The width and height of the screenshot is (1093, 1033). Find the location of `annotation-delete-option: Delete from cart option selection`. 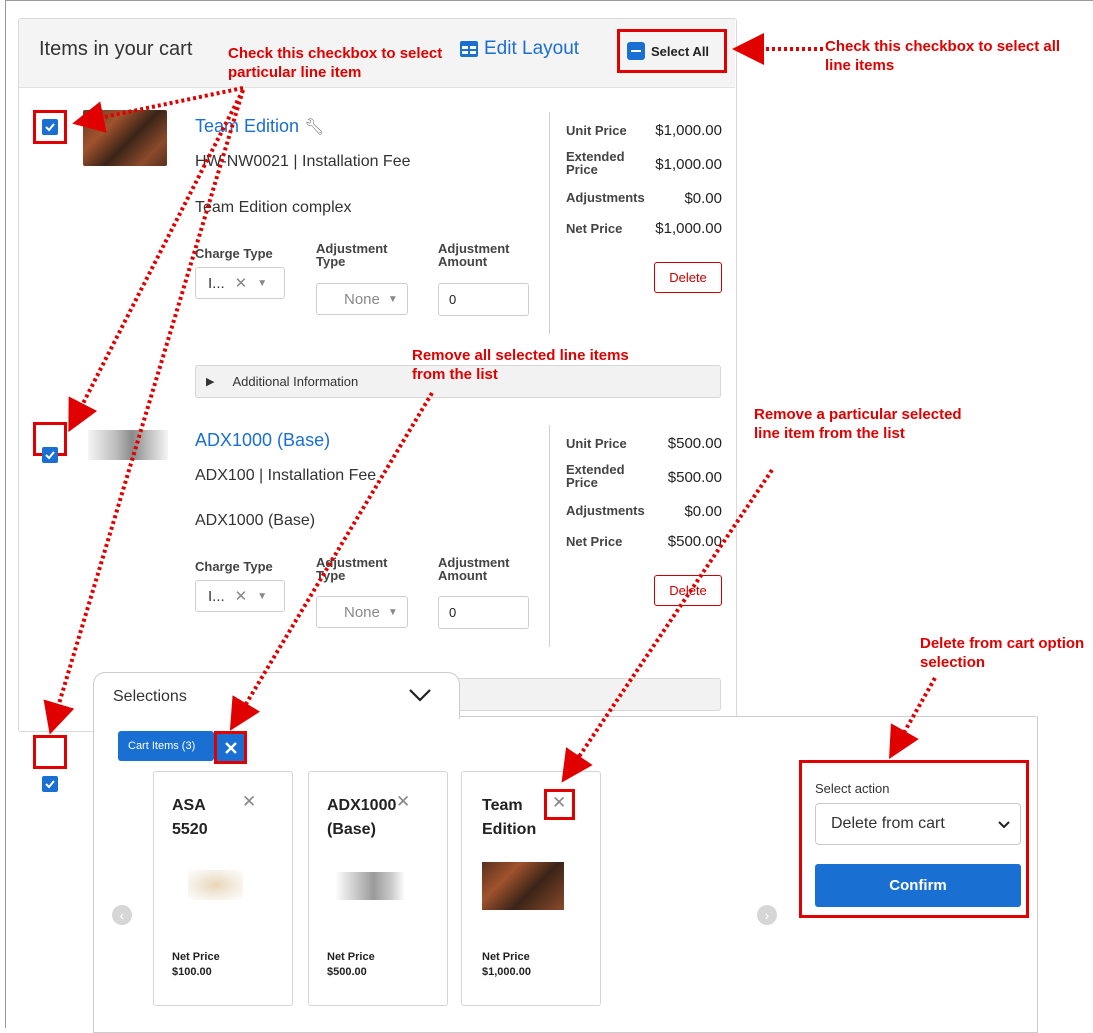

annotation-delete-option: Delete from cart option selection is located at coordinates (1002, 653).